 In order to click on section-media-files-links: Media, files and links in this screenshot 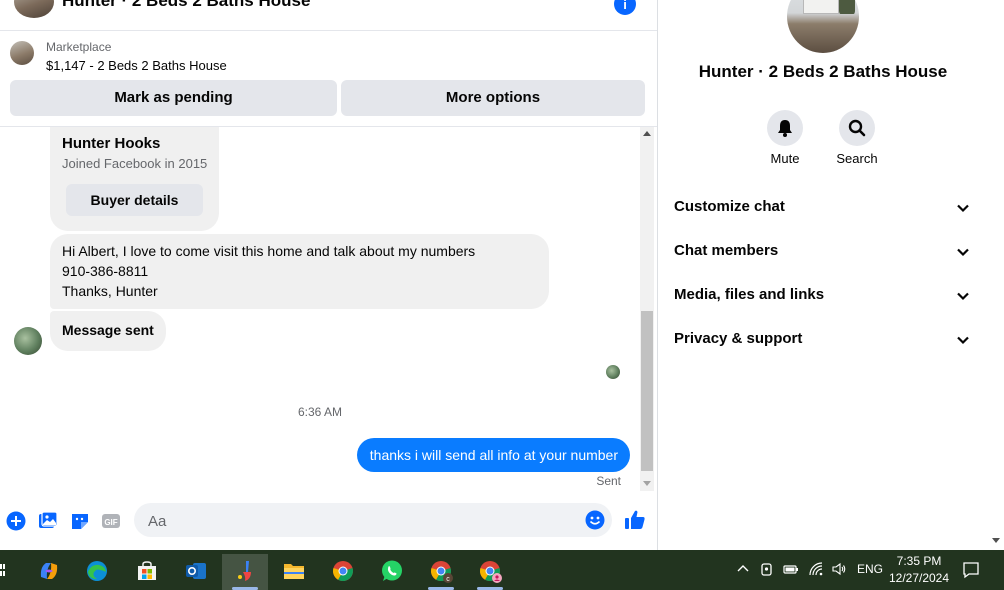, I will do `click(824, 295)`.